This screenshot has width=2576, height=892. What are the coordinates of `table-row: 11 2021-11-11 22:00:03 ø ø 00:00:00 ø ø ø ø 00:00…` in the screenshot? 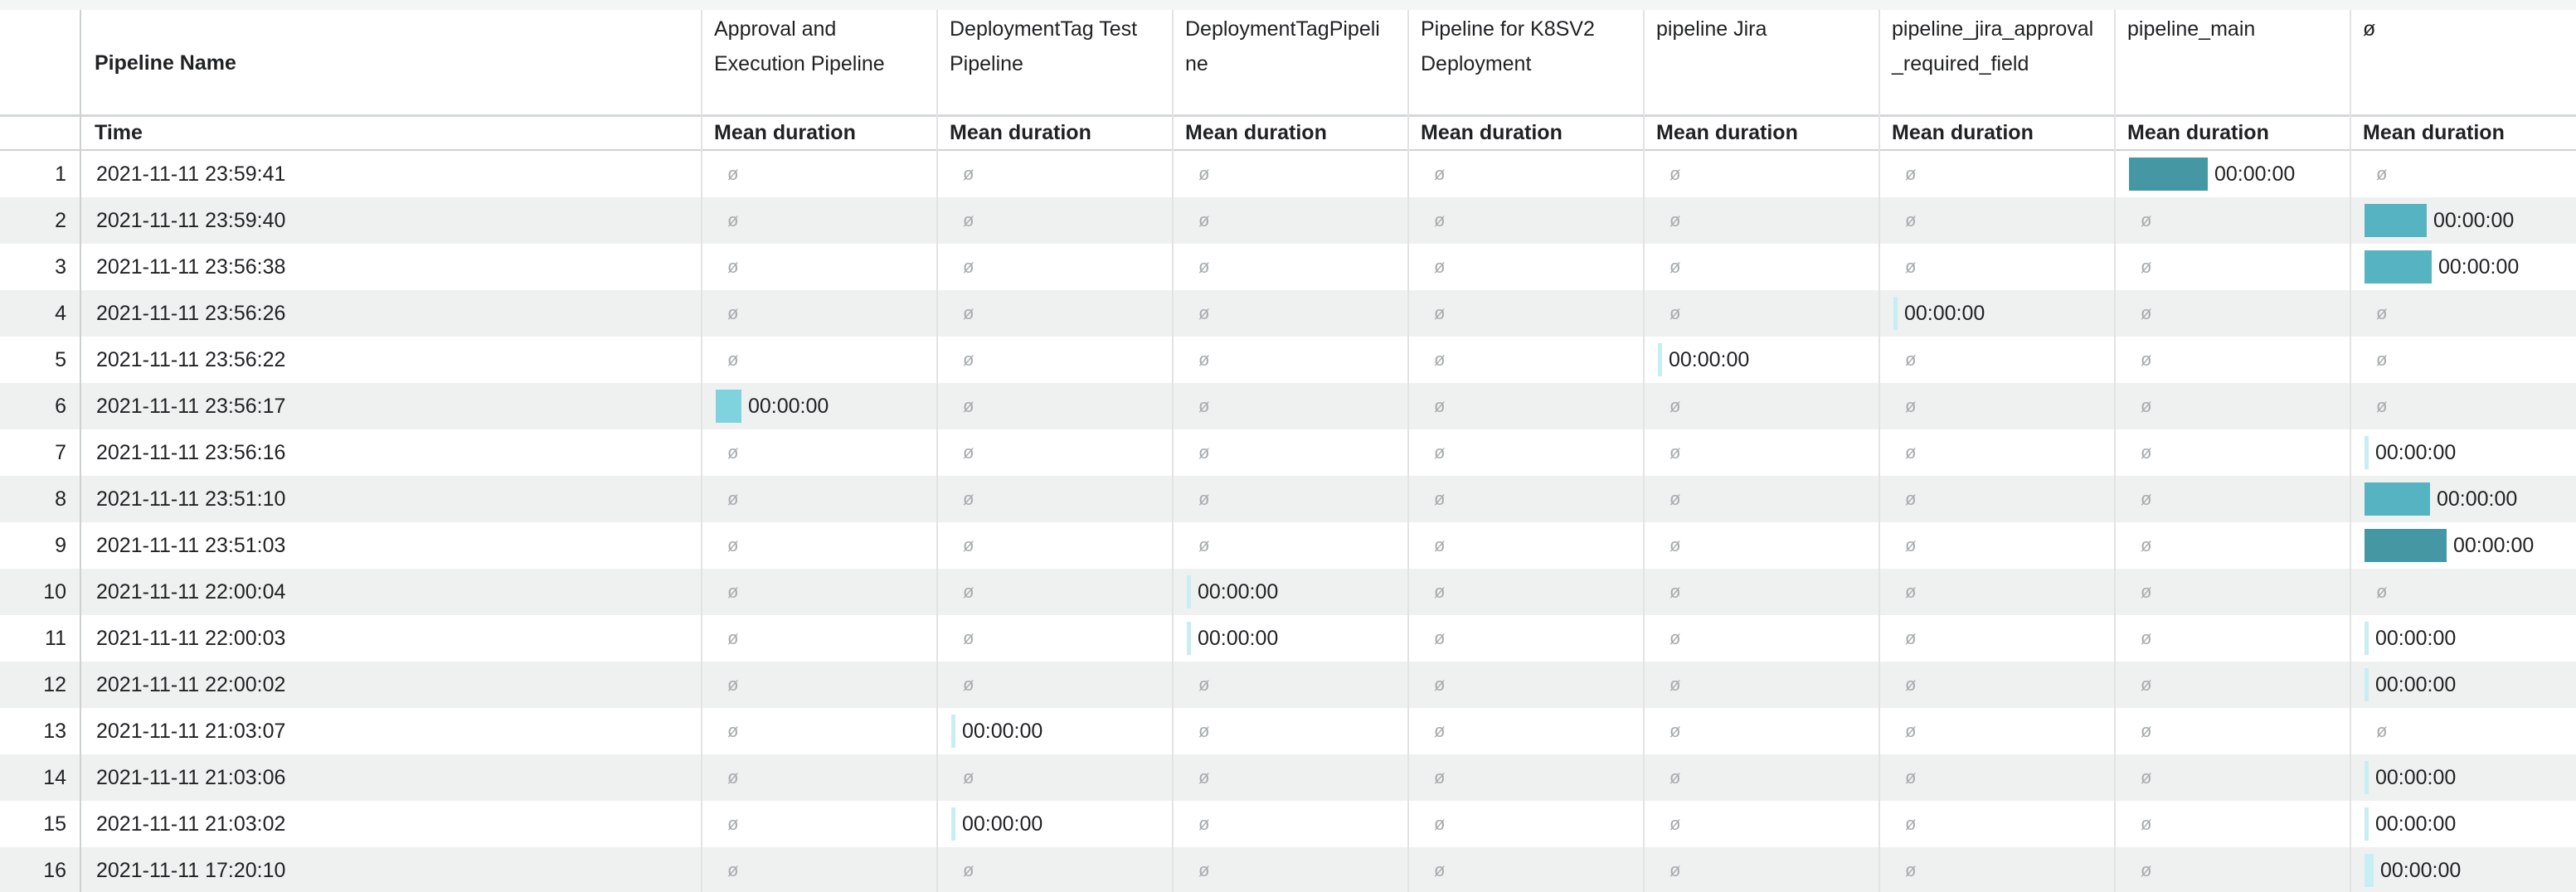 It's located at (1288, 638).